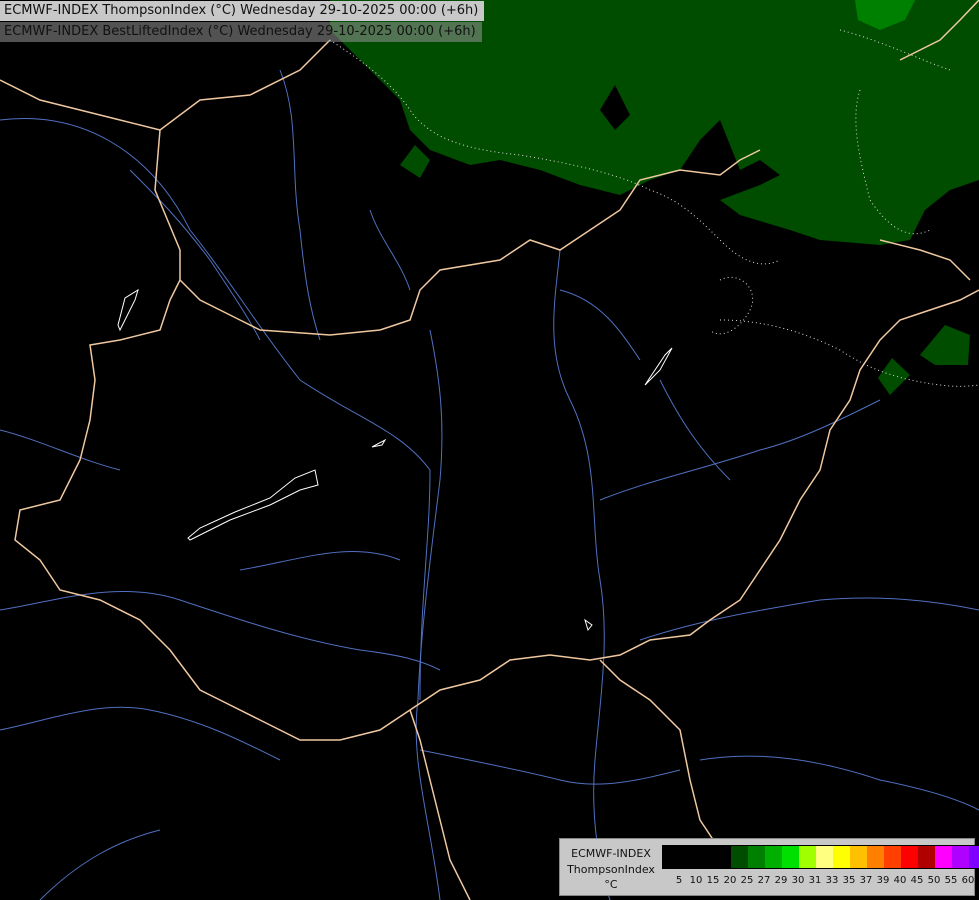 This screenshot has height=900, width=979. I want to click on legend-tick: 27, so click(764, 880).